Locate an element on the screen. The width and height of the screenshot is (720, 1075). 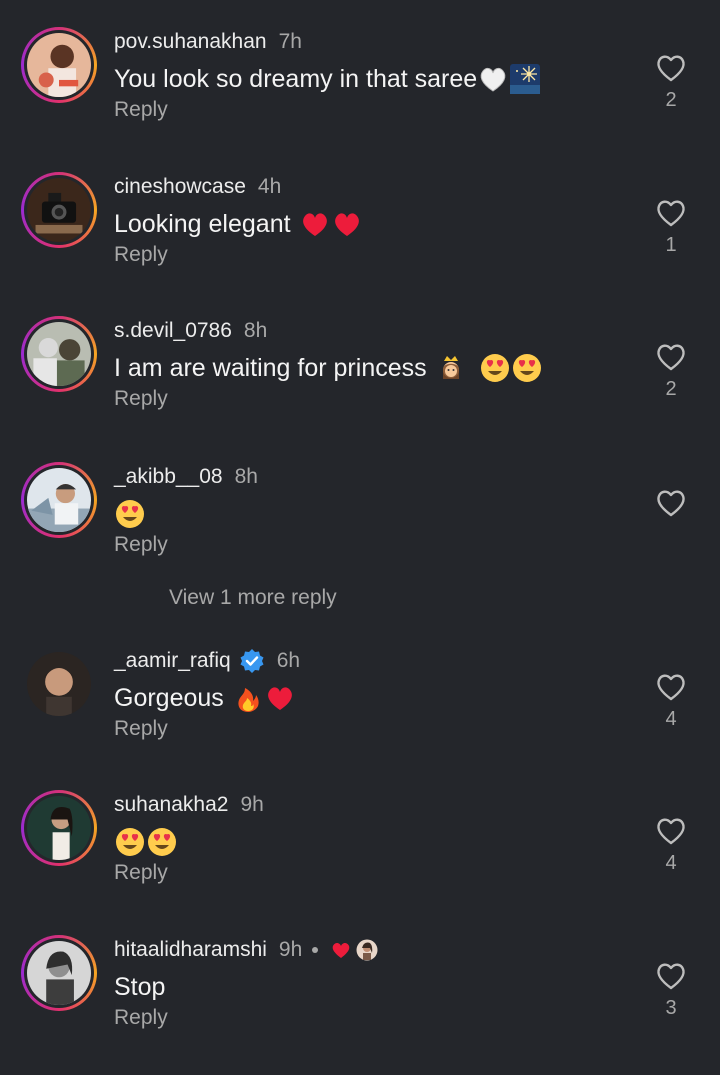
fireworks-icon is located at coordinates (525, 79).